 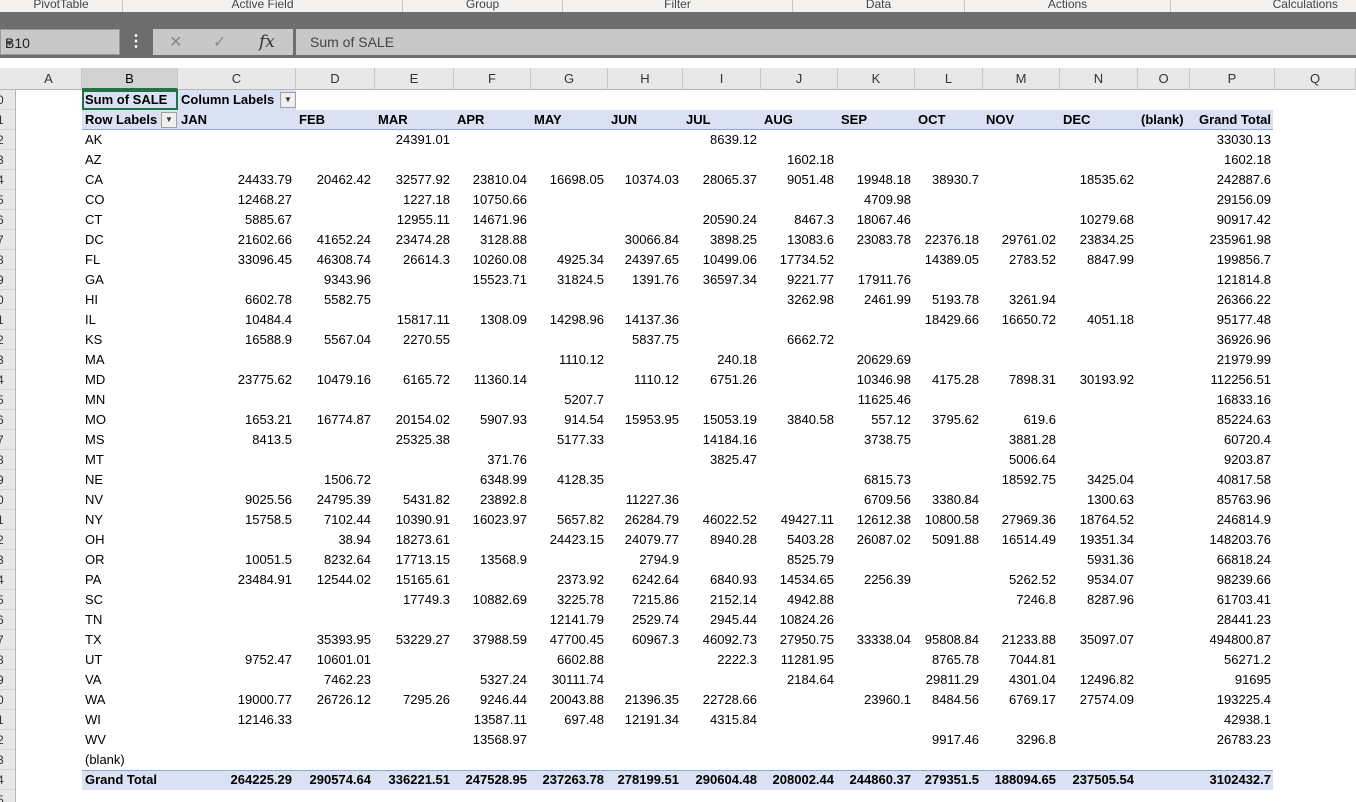 I want to click on value-cell: 42938.1, so click(x=1232, y=720).